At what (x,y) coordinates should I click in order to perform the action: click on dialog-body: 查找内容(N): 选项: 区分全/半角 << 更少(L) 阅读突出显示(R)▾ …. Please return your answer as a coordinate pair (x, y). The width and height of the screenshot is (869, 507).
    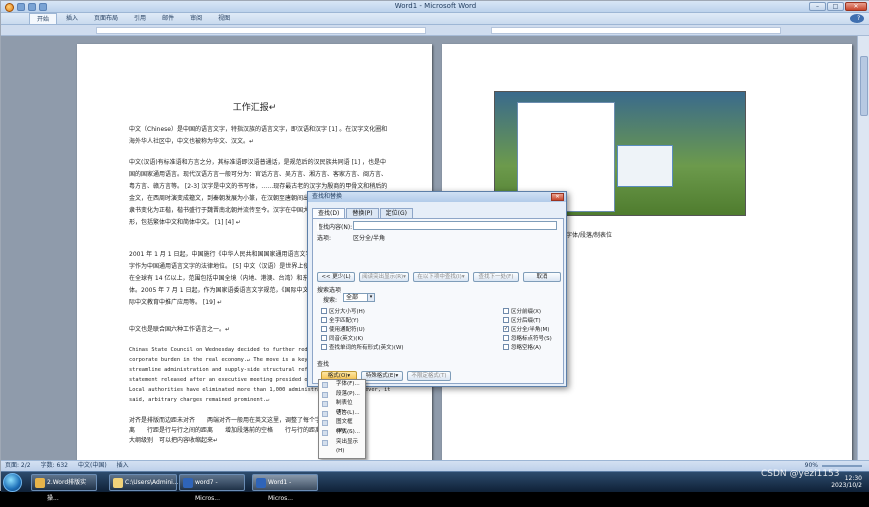
    Looking at the image, I should click on (438, 301).